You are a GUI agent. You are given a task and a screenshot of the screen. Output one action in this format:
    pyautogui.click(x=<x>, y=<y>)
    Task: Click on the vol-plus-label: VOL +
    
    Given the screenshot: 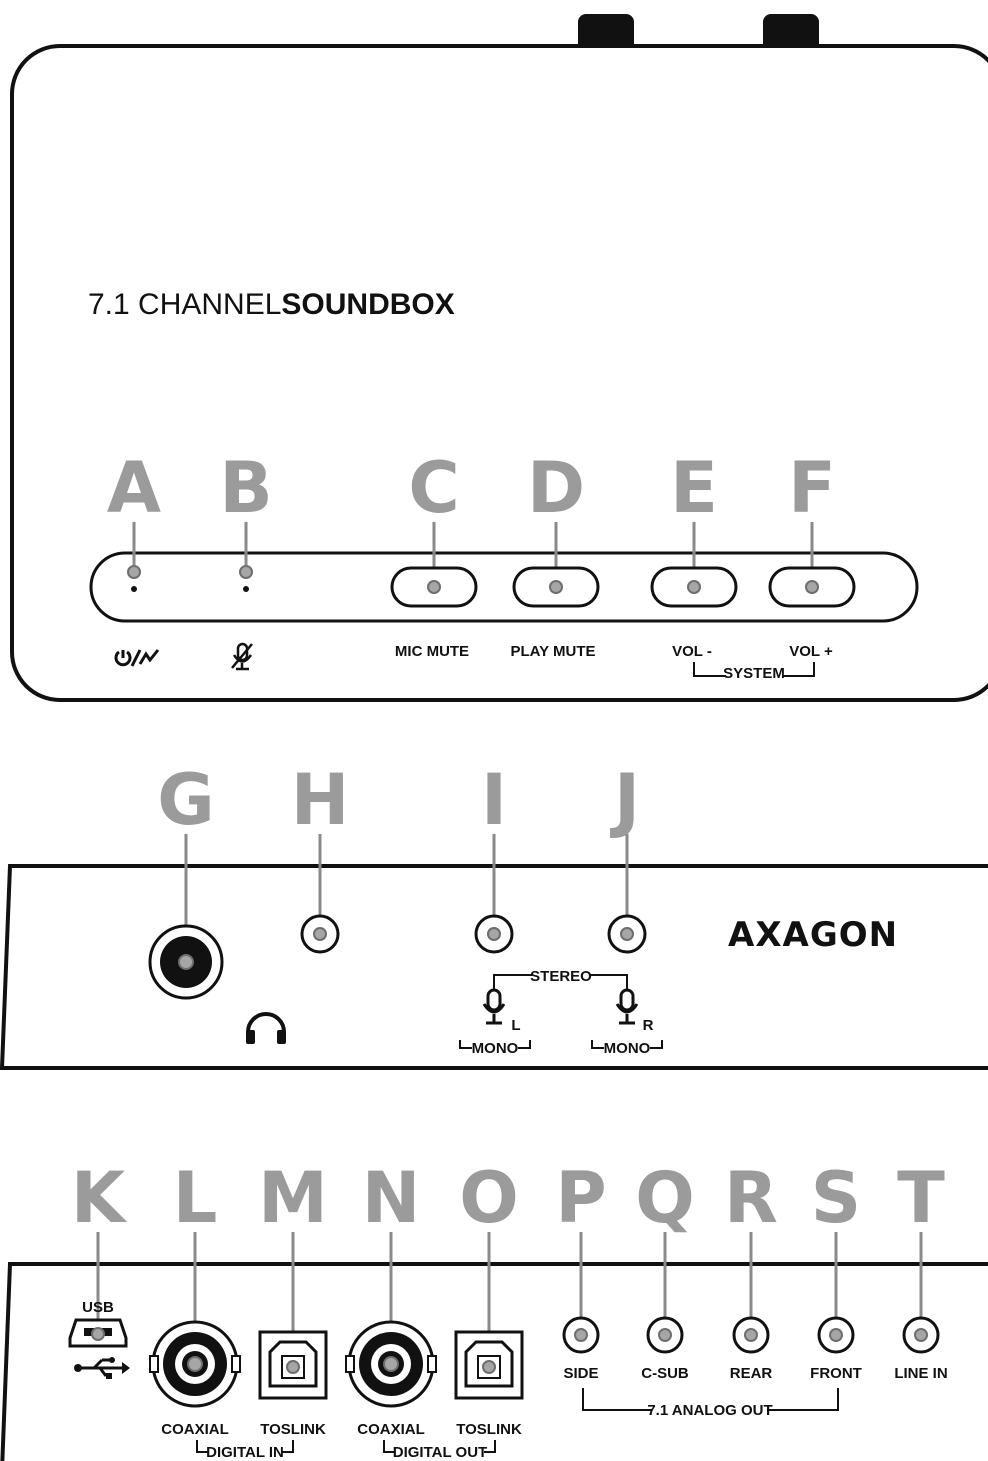 What is the action you would take?
    pyautogui.click(x=811, y=651)
    